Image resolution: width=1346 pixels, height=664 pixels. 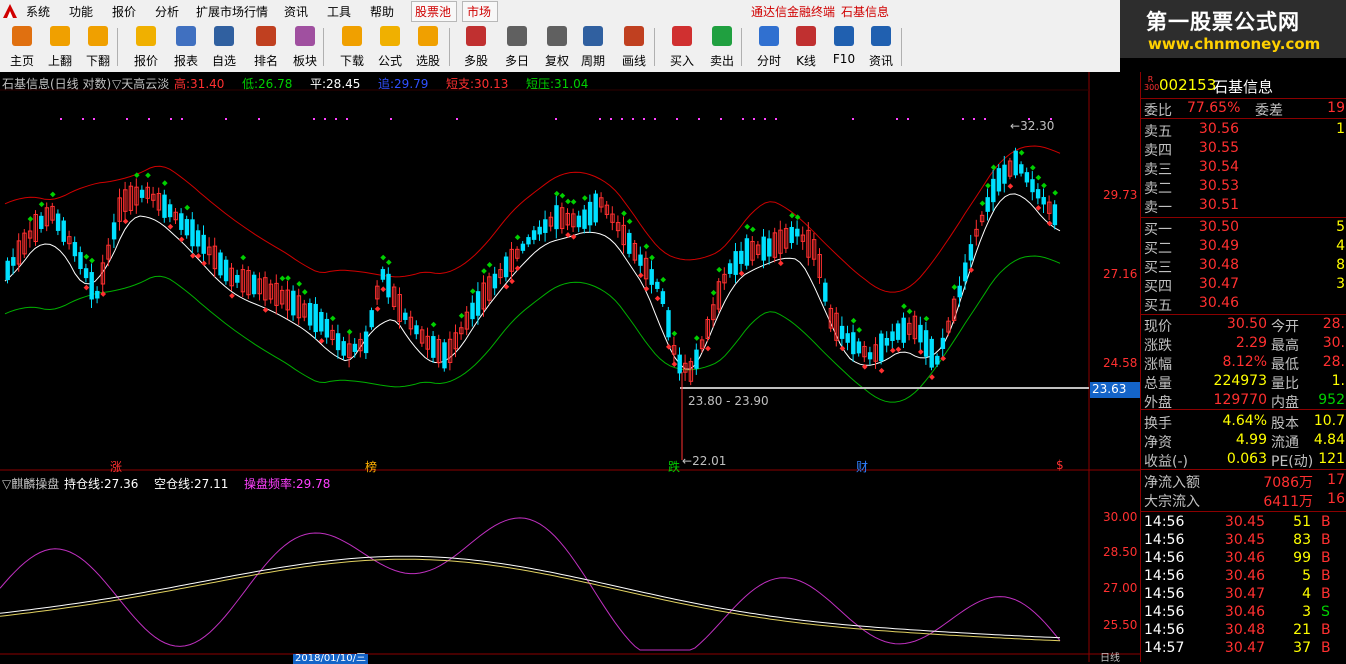 What do you see at coordinates (1243, 344) in the screenshot?
I see `stat-row: 涨跌 2.29 最高 30.` at bounding box center [1243, 344].